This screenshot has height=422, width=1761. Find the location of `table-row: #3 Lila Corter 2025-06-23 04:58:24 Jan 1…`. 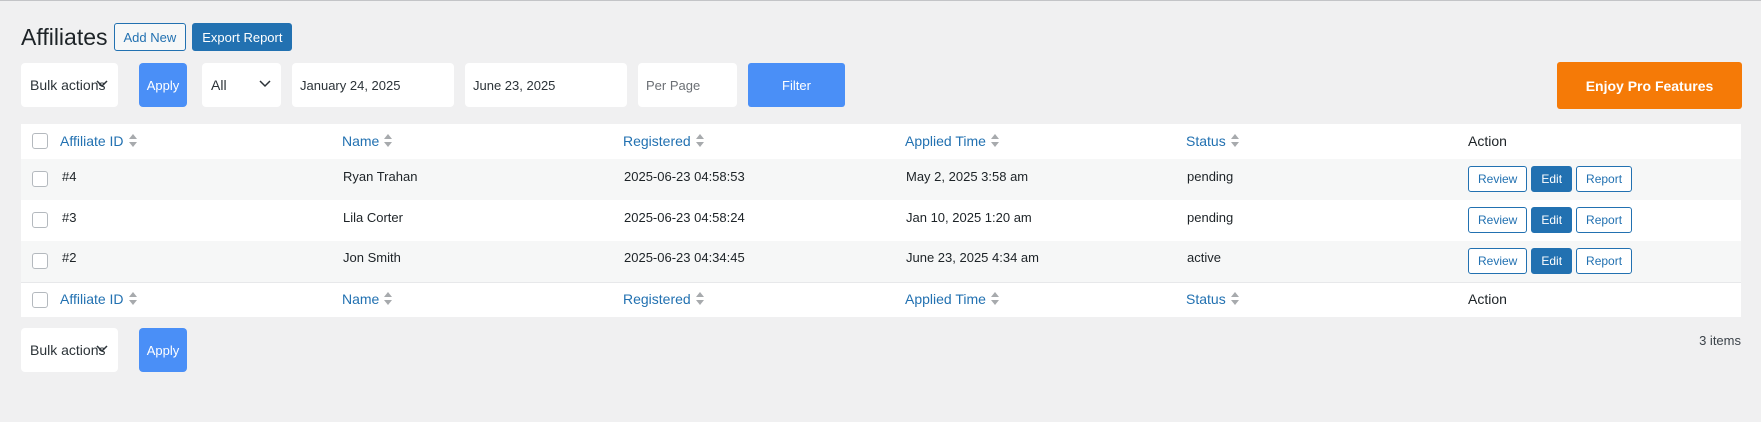

table-row: #3 Lila Corter 2025-06-23 04:58:24 Jan 1… is located at coordinates (881, 220).